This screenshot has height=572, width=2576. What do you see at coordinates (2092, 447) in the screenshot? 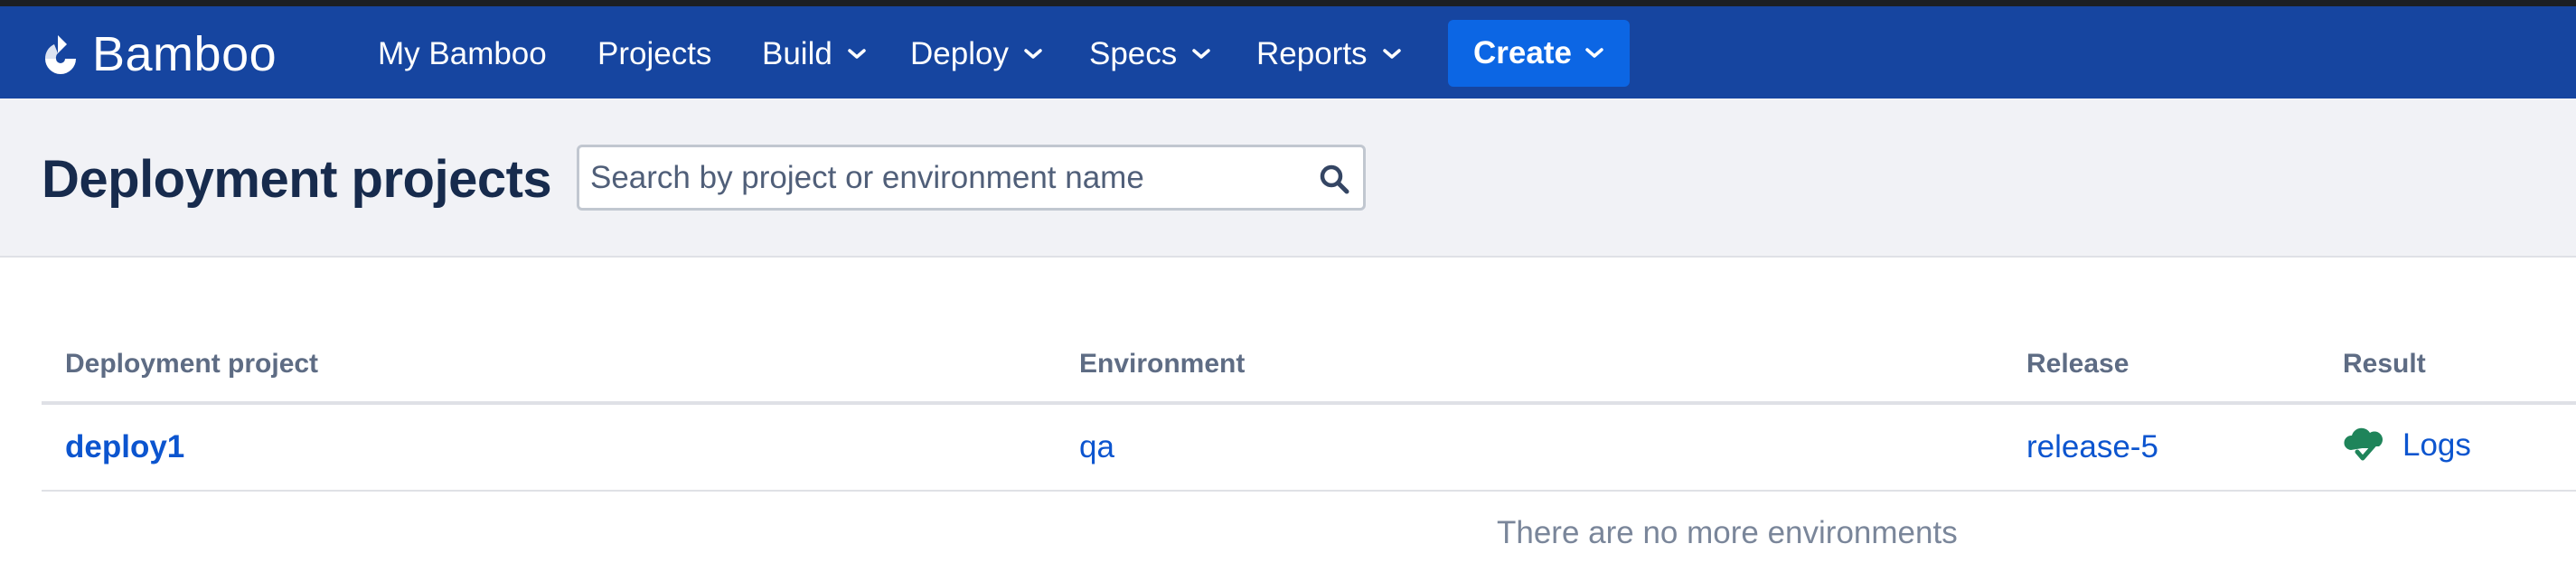
I see `release-link: release-5` at bounding box center [2092, 447].